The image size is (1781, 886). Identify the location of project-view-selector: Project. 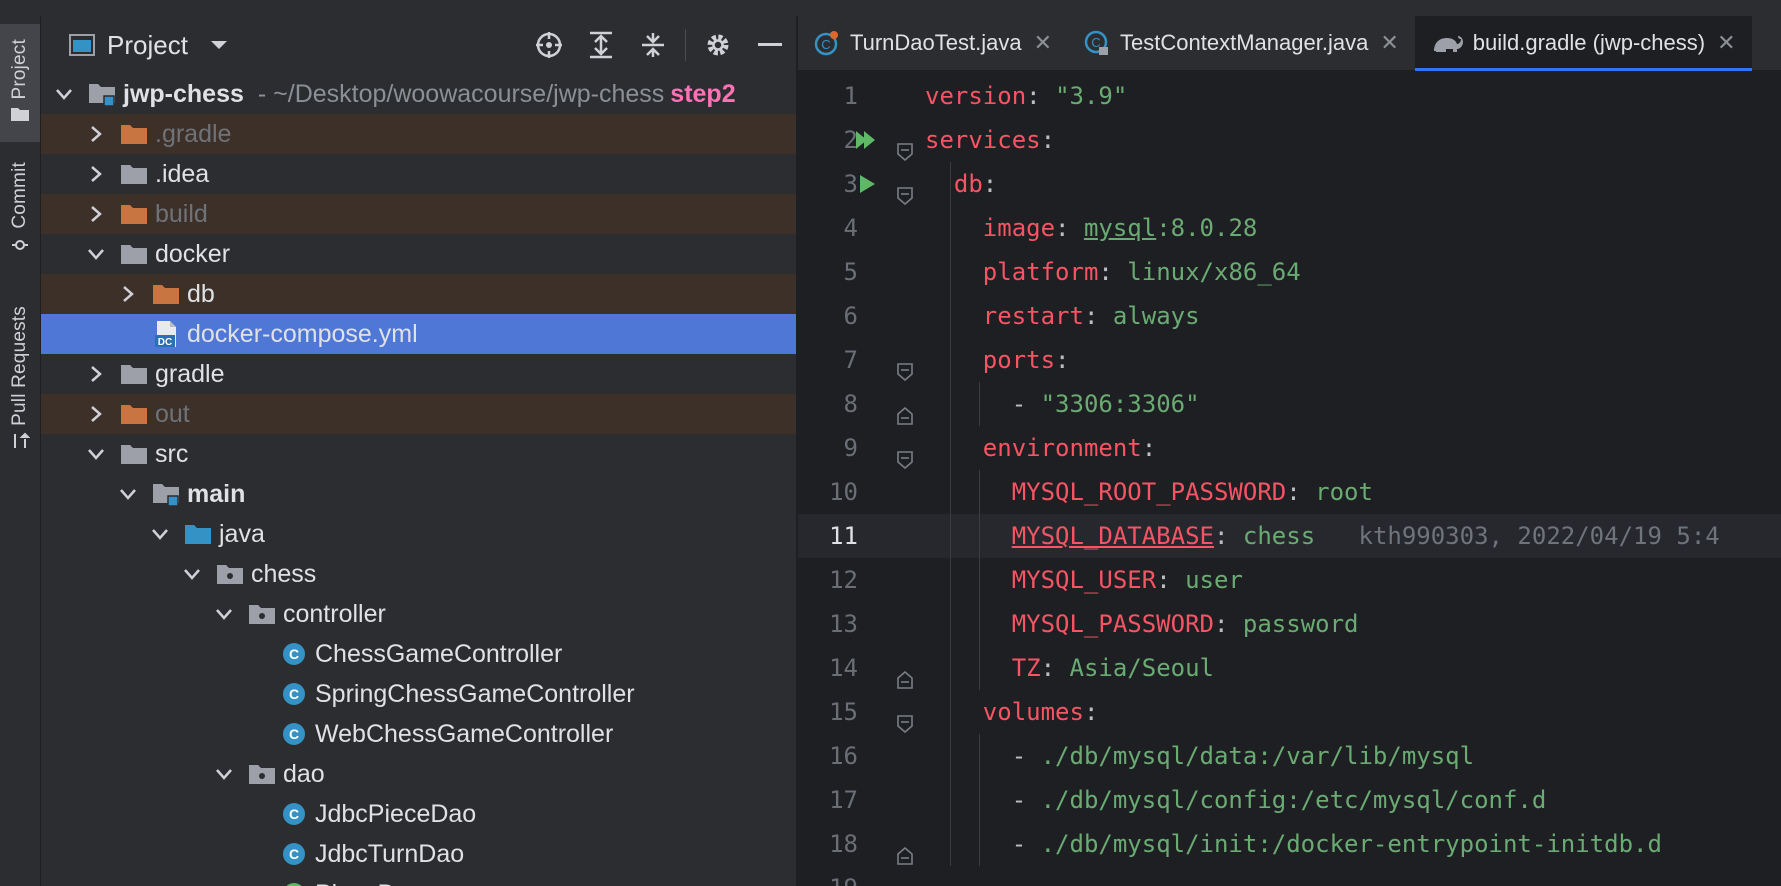
(148, 45).